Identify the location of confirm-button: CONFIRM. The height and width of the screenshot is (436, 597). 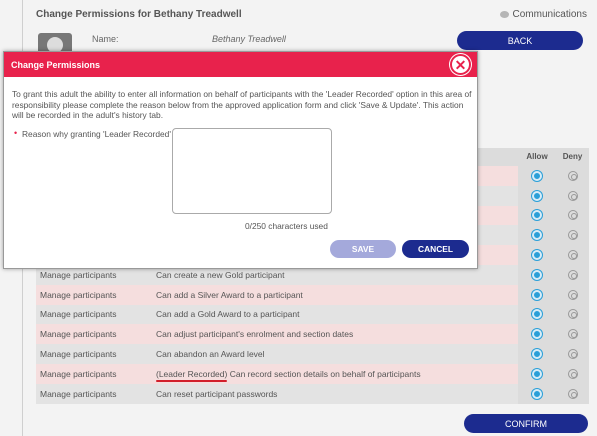
(526, 423).